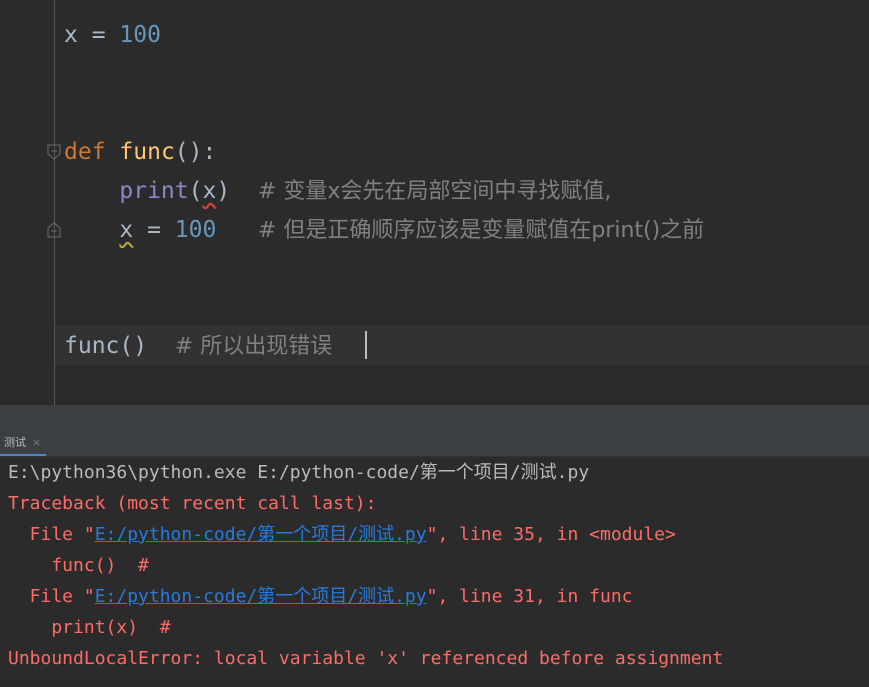 The width and height of the screenshot is (869, 687). I want to click on code-line-print: print(x) # 变量x会先在局部空间中寻找赋值,, so click(337, 191).